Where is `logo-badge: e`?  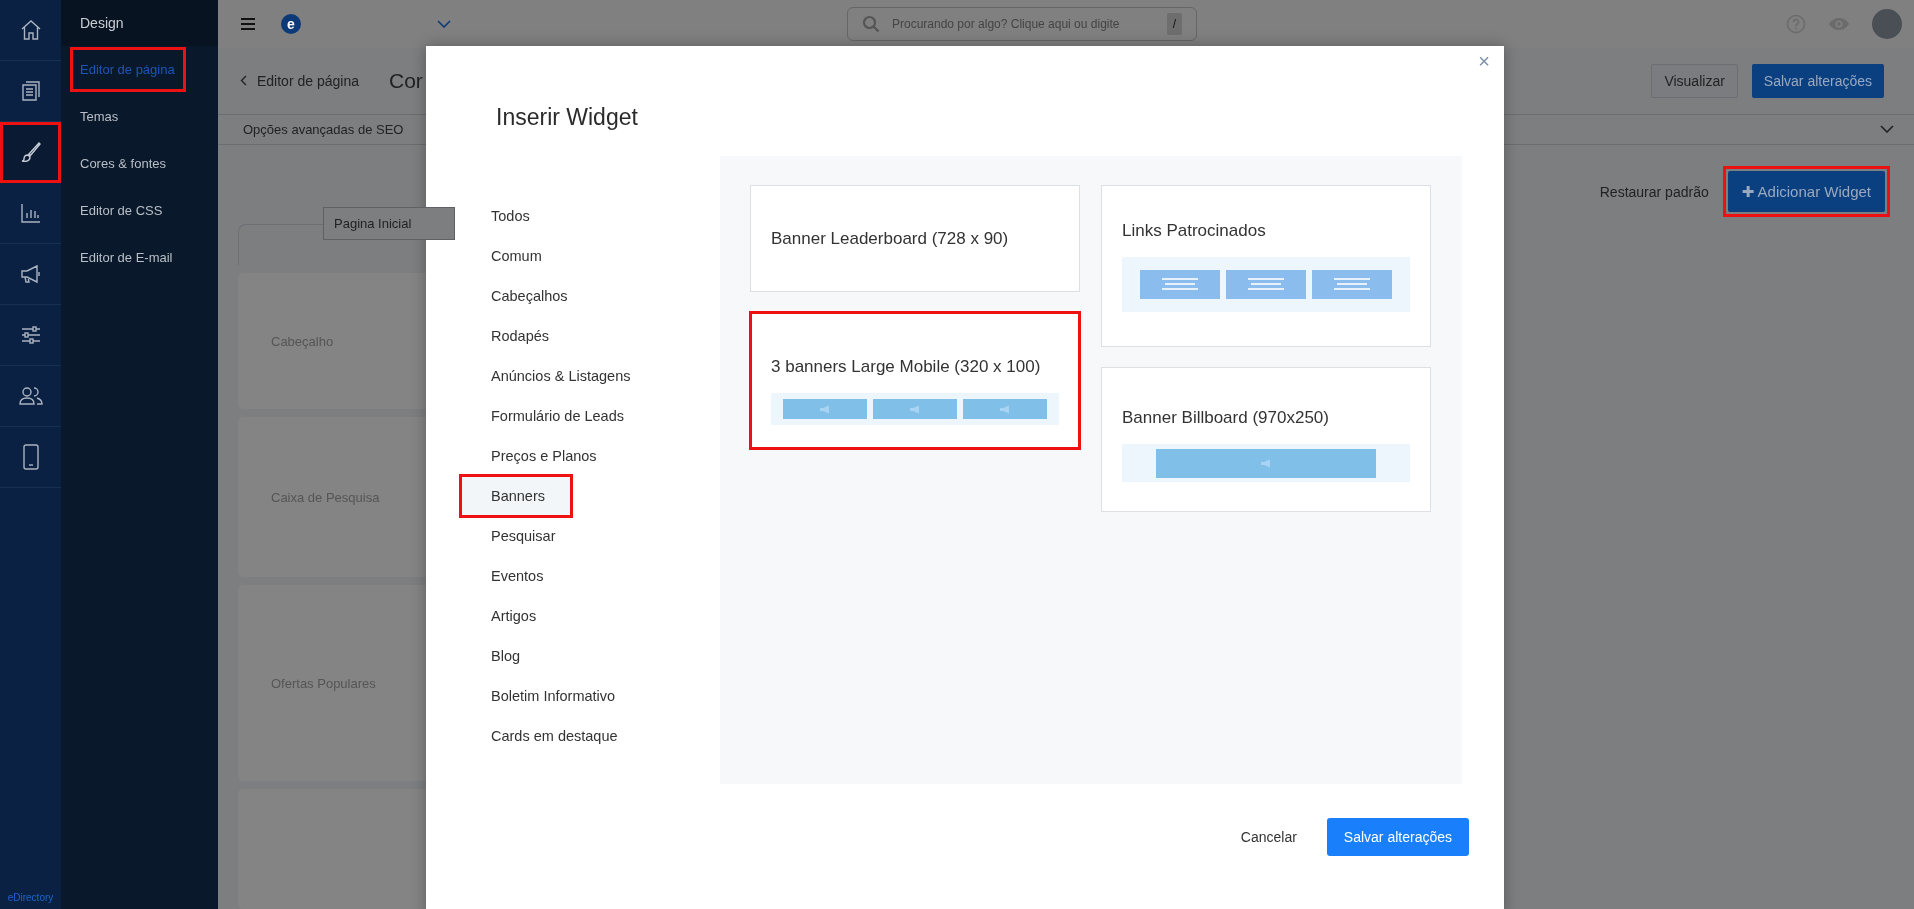 logo-badge: e is located at coordinates (291, 24).